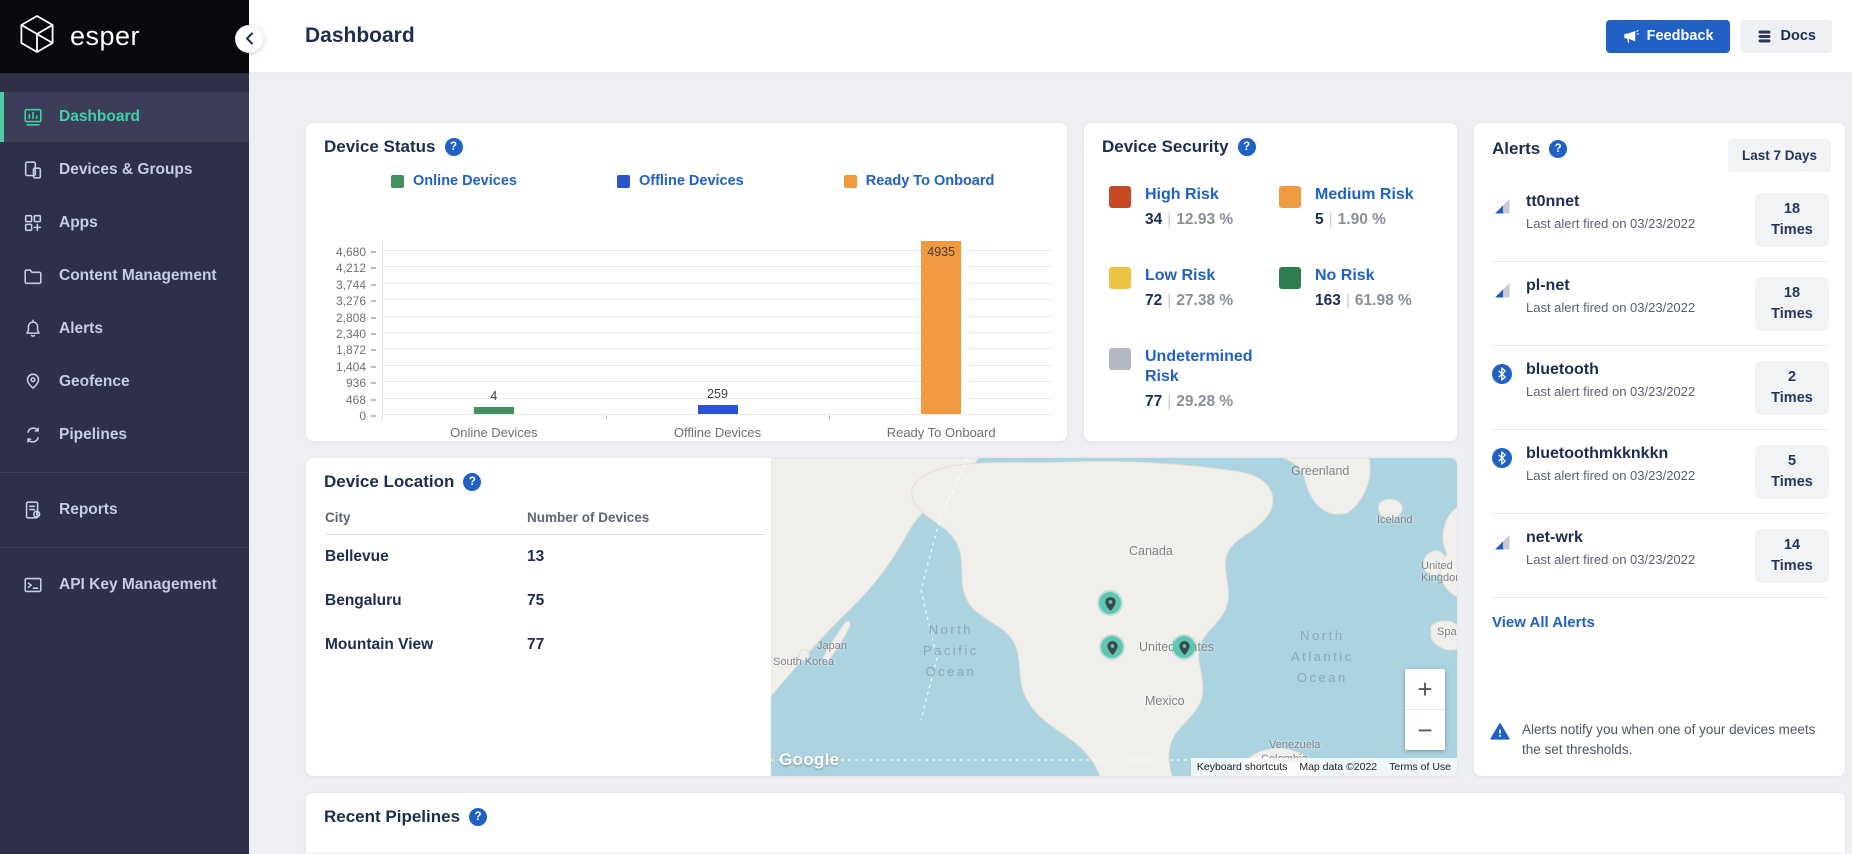  What do you see at coordinates (494, 396) in the screenshot?
I see `bar-value-label: 4` at bounding box center [494, 396].